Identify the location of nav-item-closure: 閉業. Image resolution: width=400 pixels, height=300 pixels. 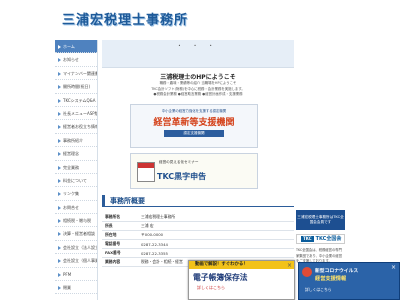
(76, 288).